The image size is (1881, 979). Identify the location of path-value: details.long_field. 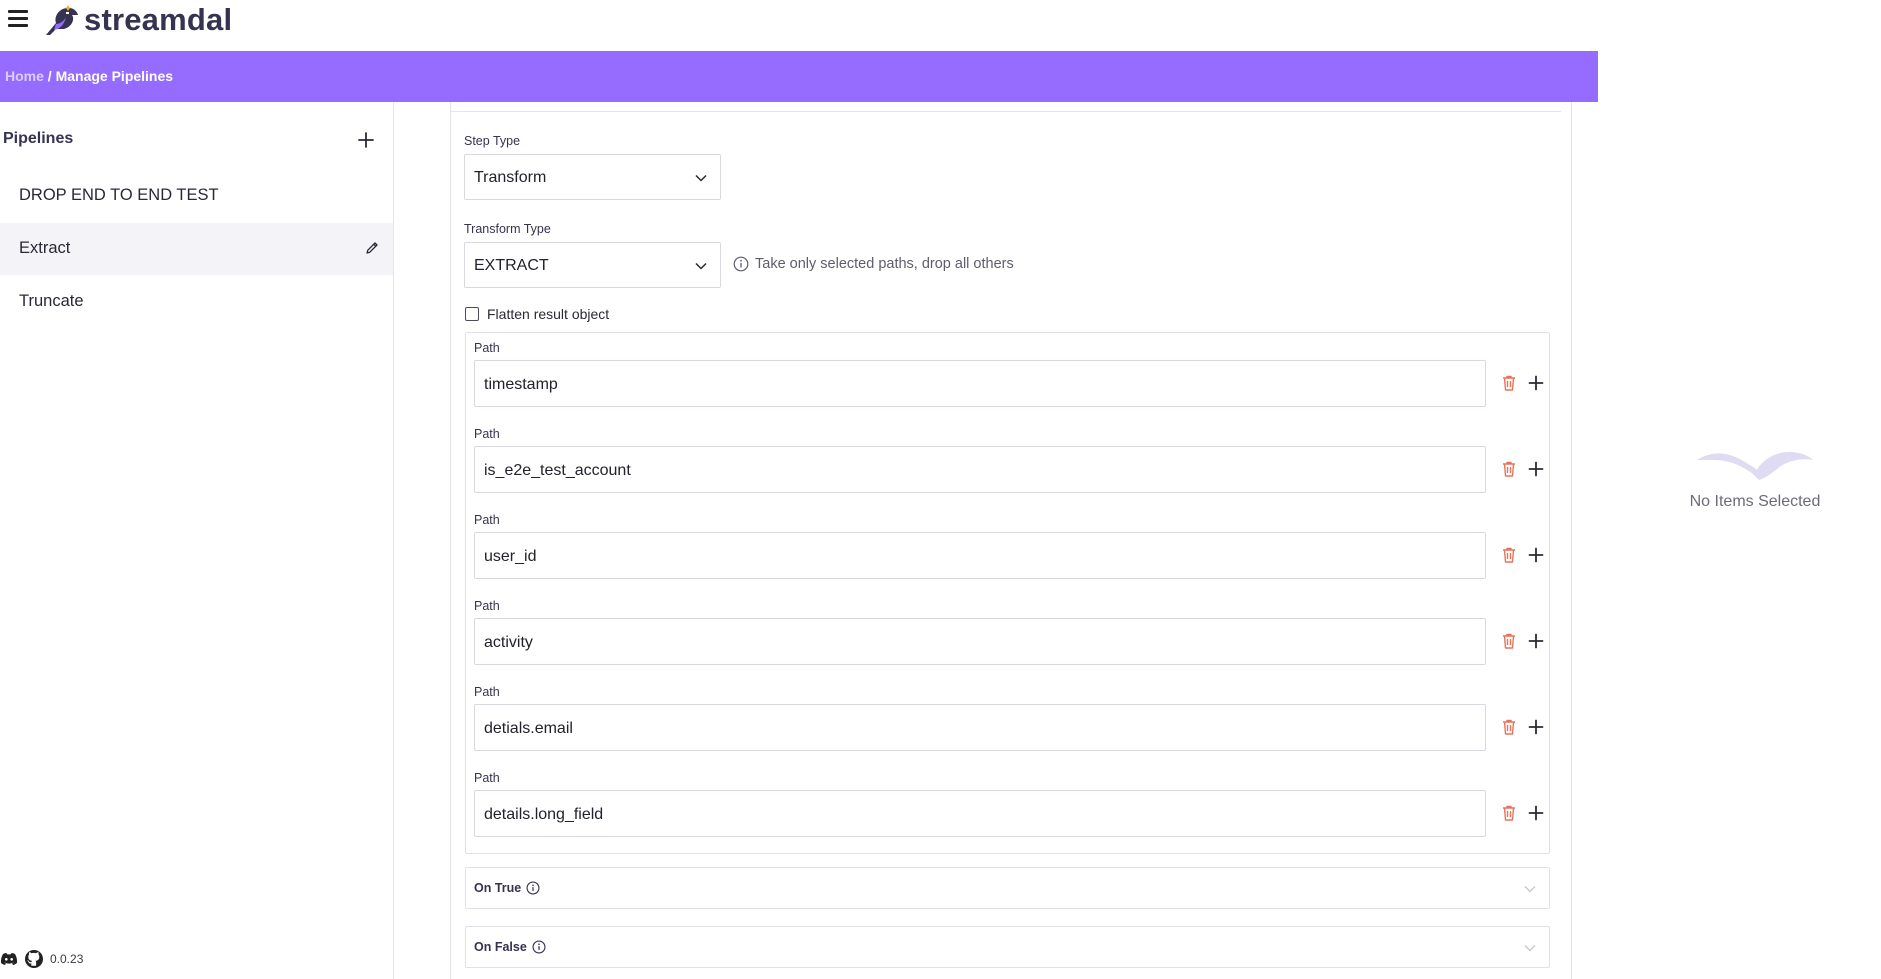
(544, 814).